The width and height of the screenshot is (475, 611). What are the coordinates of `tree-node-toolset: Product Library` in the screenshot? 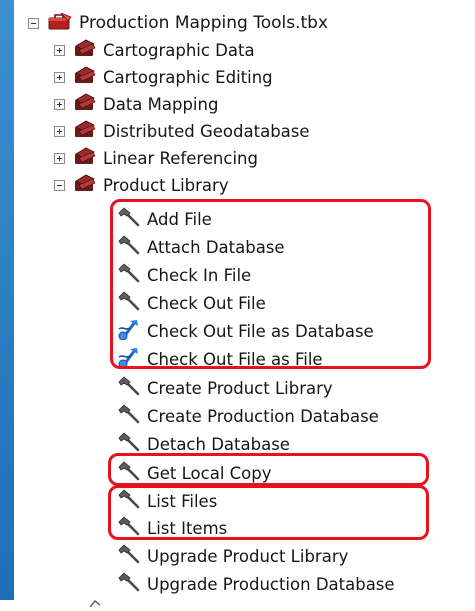 It's located at (141, 185).